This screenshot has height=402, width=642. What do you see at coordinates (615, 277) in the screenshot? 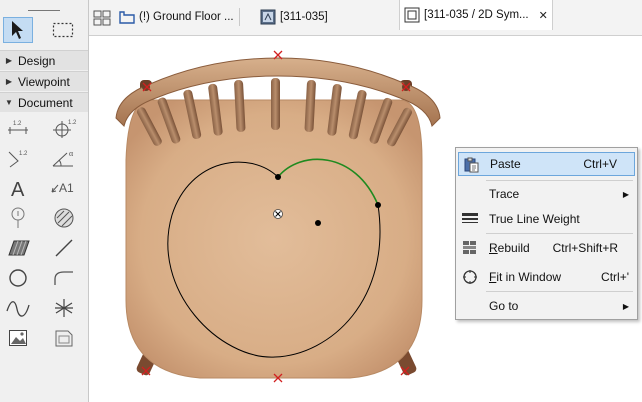
I see `menu-item-shortcut: Ctrl+'` at bounding box center [615, 277].